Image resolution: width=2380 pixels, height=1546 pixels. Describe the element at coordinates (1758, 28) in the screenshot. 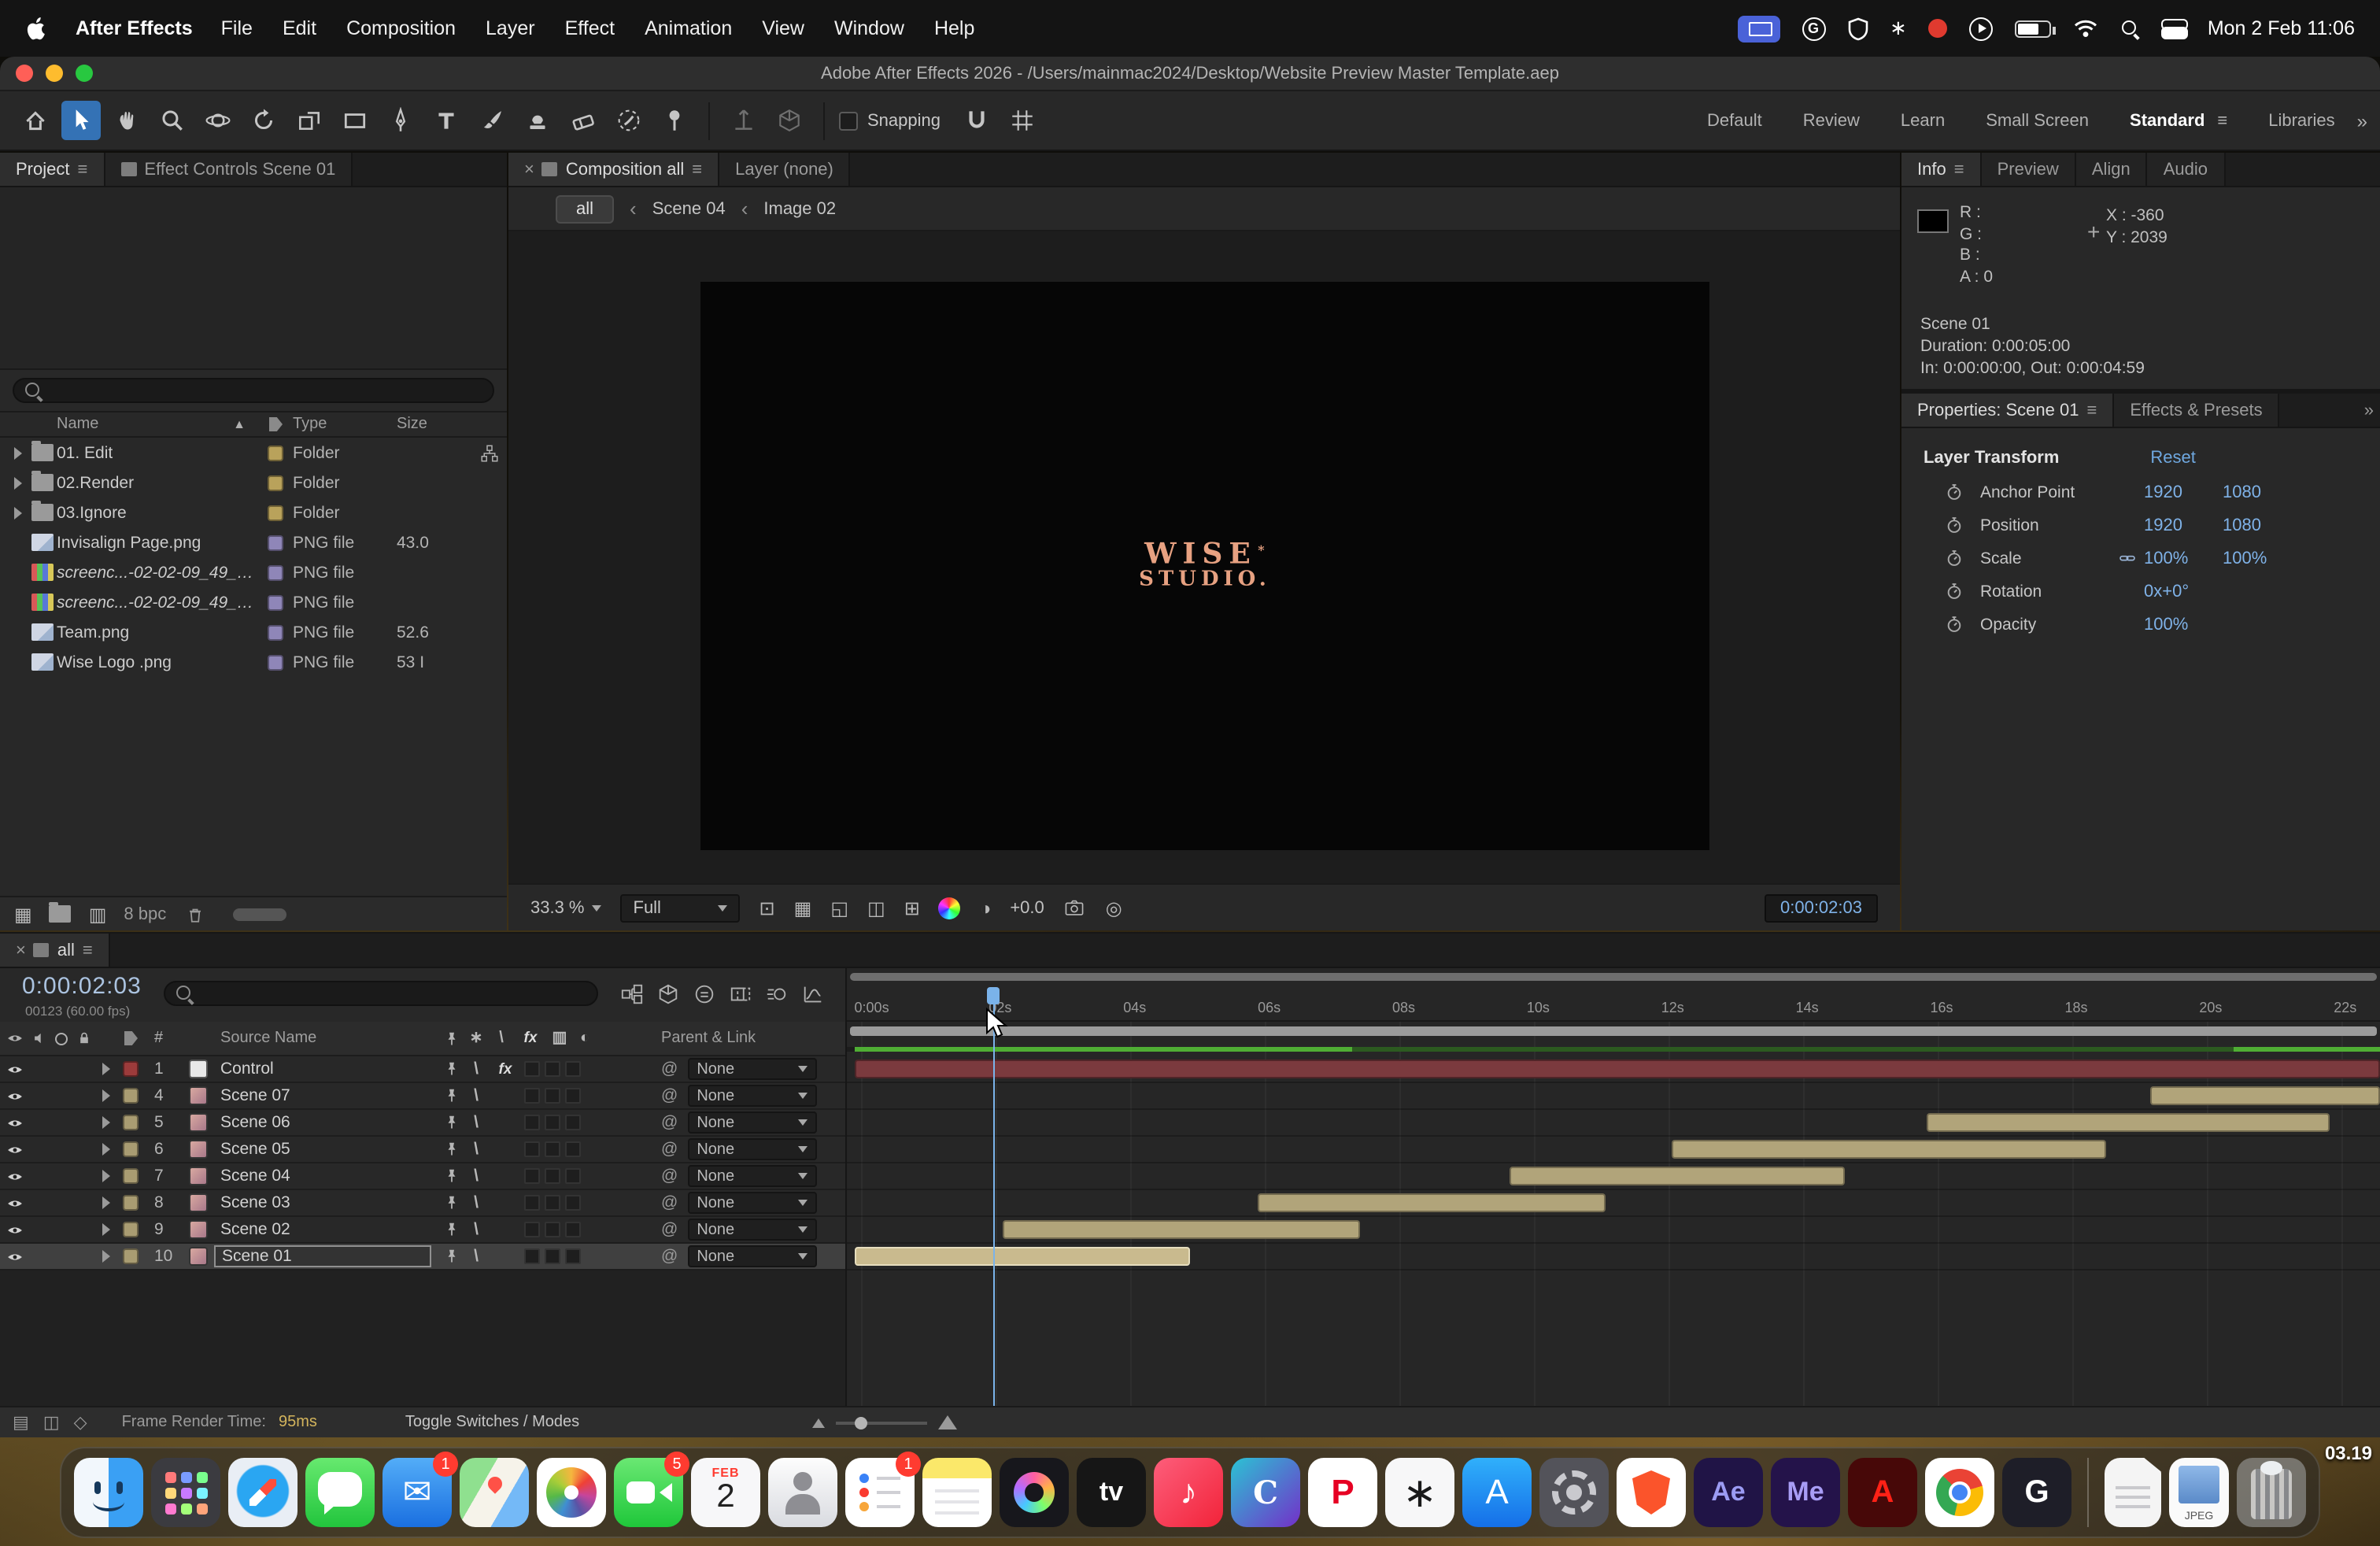

I see `screen-sharing-icon` at that location.